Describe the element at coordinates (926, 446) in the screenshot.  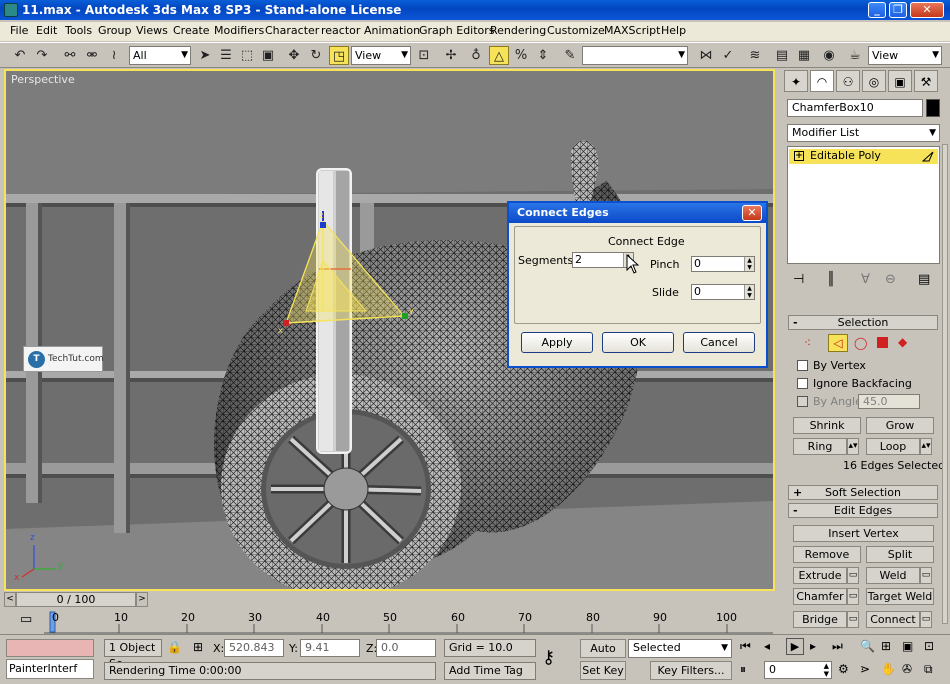
I see `loop-spinner: ▴▾` at that location.